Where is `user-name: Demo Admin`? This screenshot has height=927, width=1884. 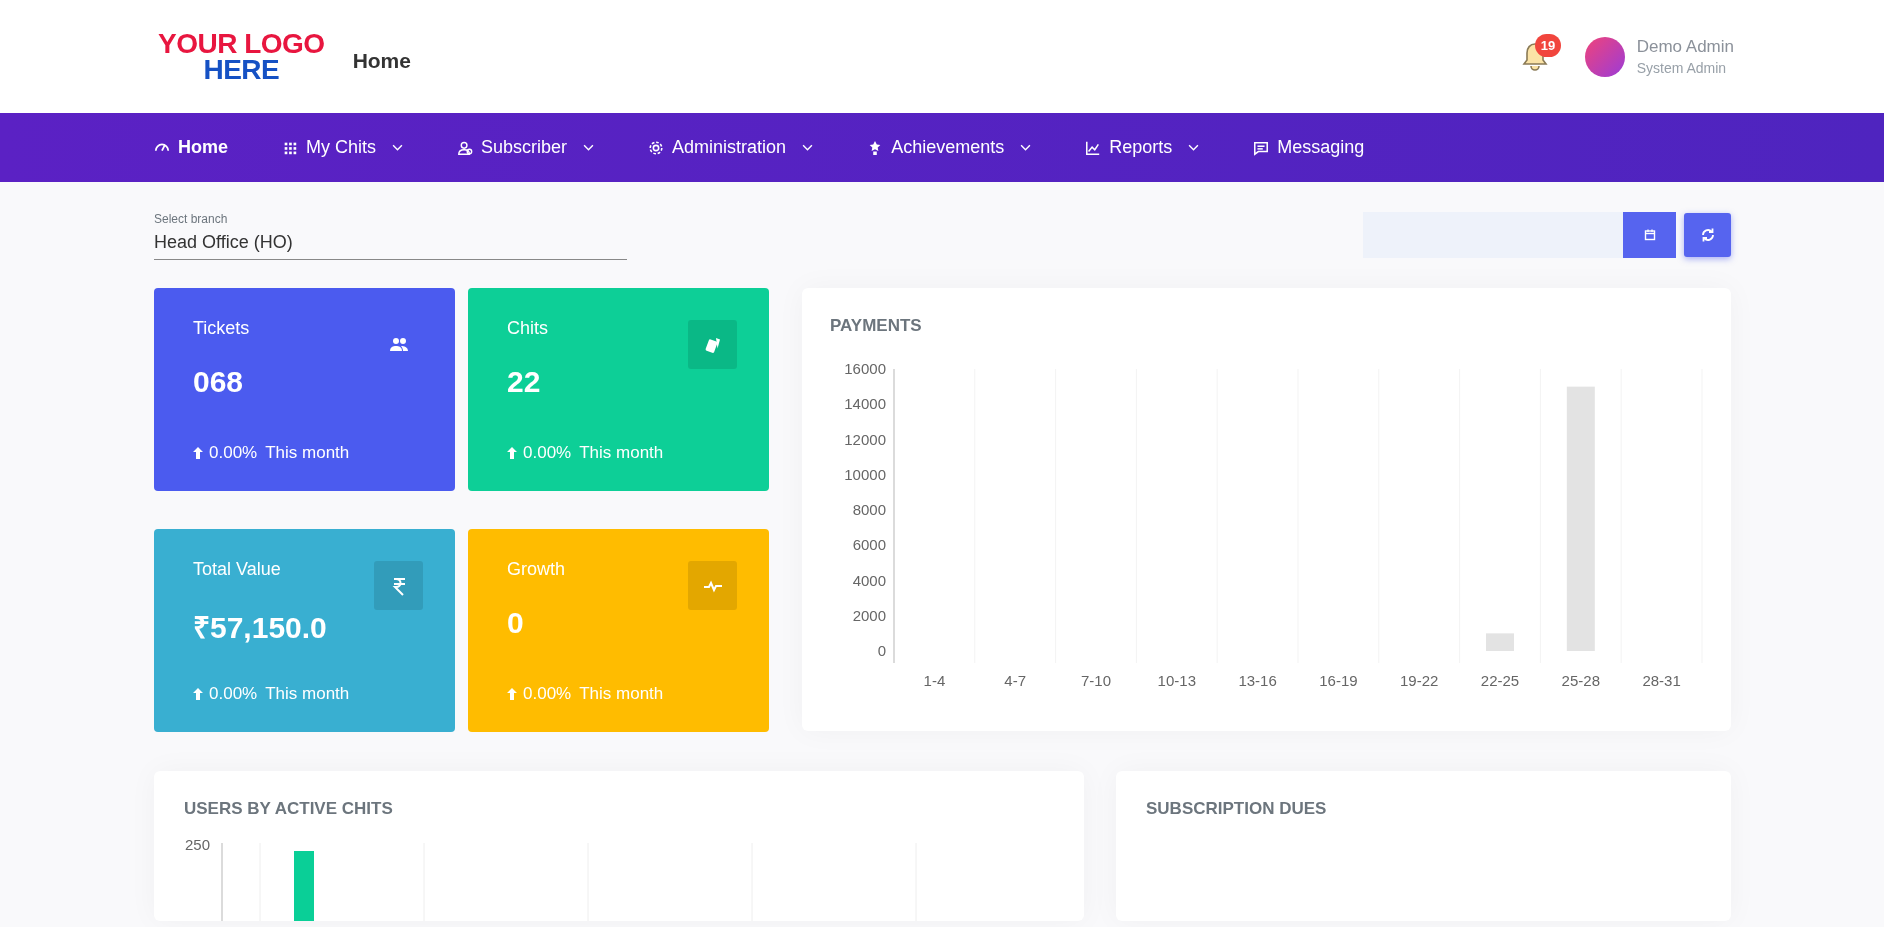
user-name: Demo Admin is located at coordinates (1685, 47).